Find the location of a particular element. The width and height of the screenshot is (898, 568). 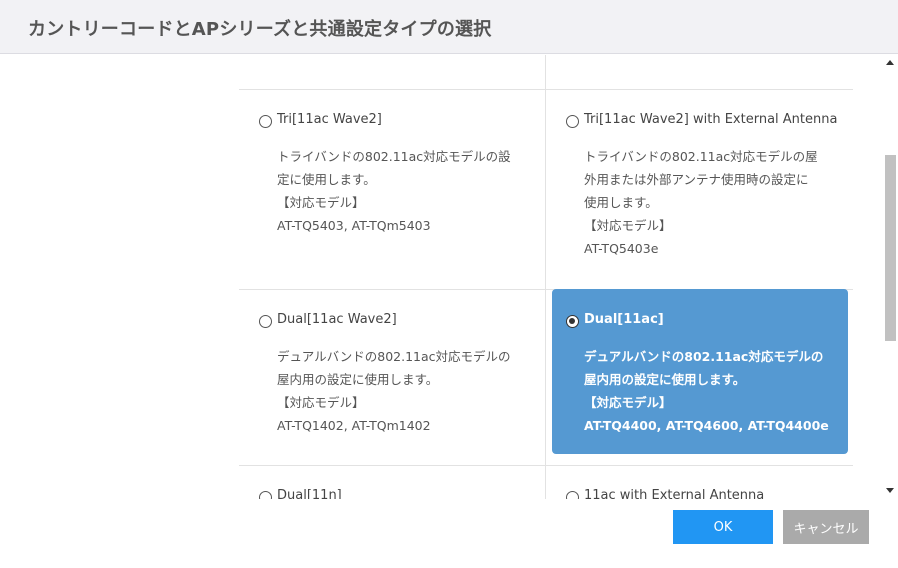

dialog-header: カントリーコードとAPシリーズと共通設定タイプの選択 is located at coordinates (449, 27).